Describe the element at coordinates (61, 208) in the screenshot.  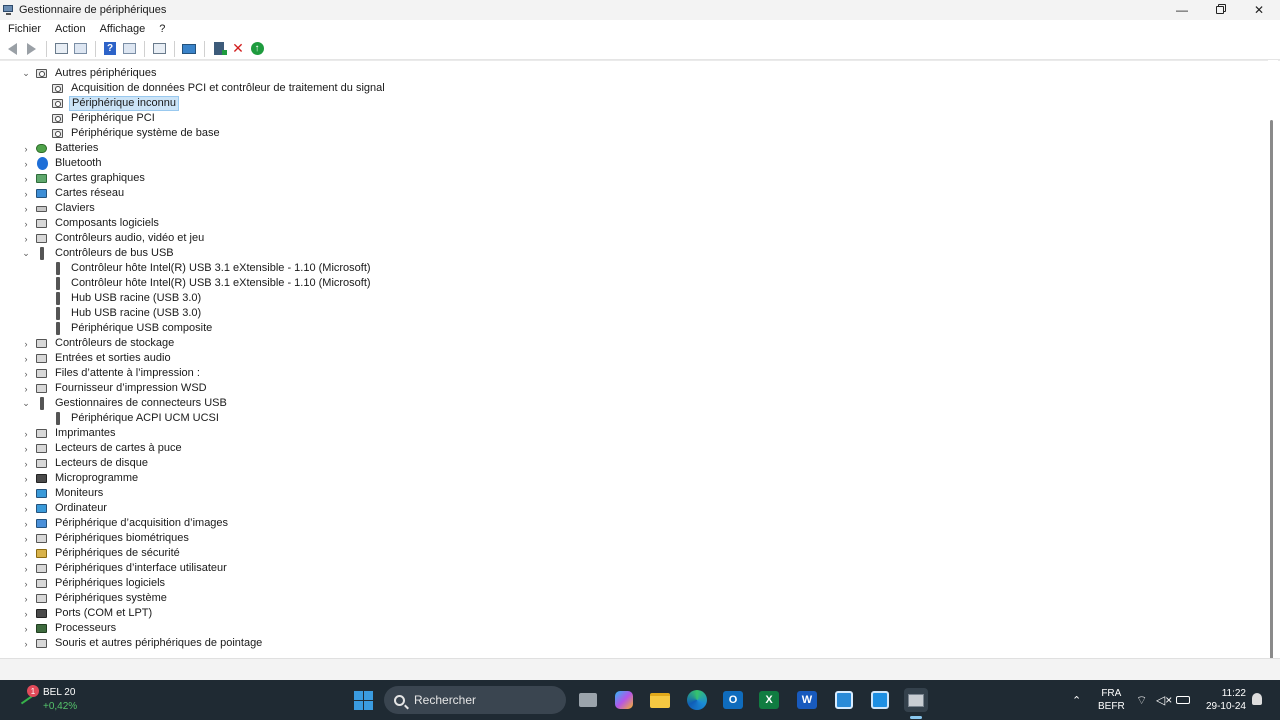
I see `tree-category: › Claviers` at that location.